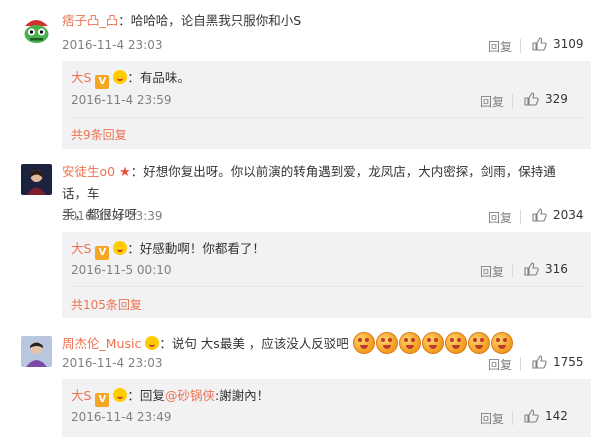 The width and height of the screenshot is (591, 437). What do you see at coordinates (125, 172) in the screenshot?
I see `star-icon: ★` at bounding box center [125, 172].